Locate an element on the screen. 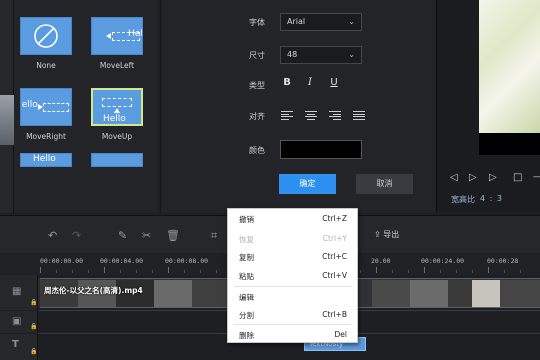 The image size is (540, 360). pencil-icon: ✎ is located at coordinates (122, 235).